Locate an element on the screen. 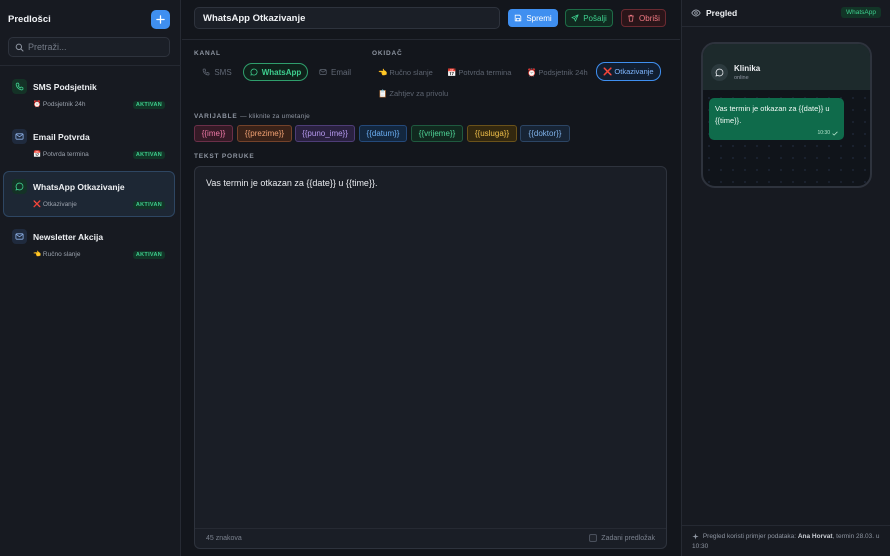  variables-title: VARIJABLE is located at coordinates (216, 116).